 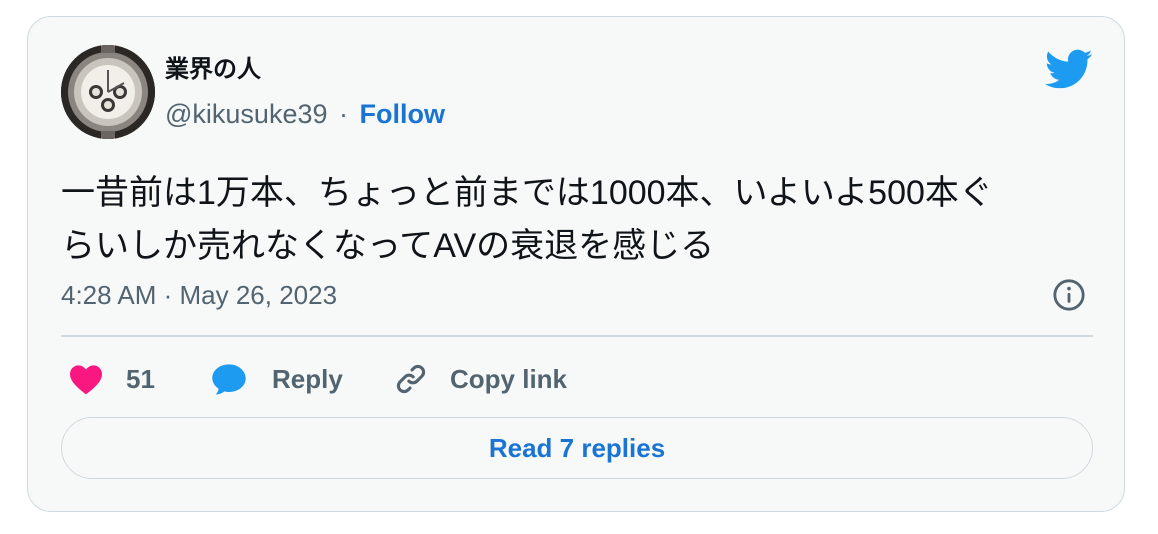 What do you see at coordinates (577, 336) in the screenshot?
I see `divider` at bounding box center [577, 336].